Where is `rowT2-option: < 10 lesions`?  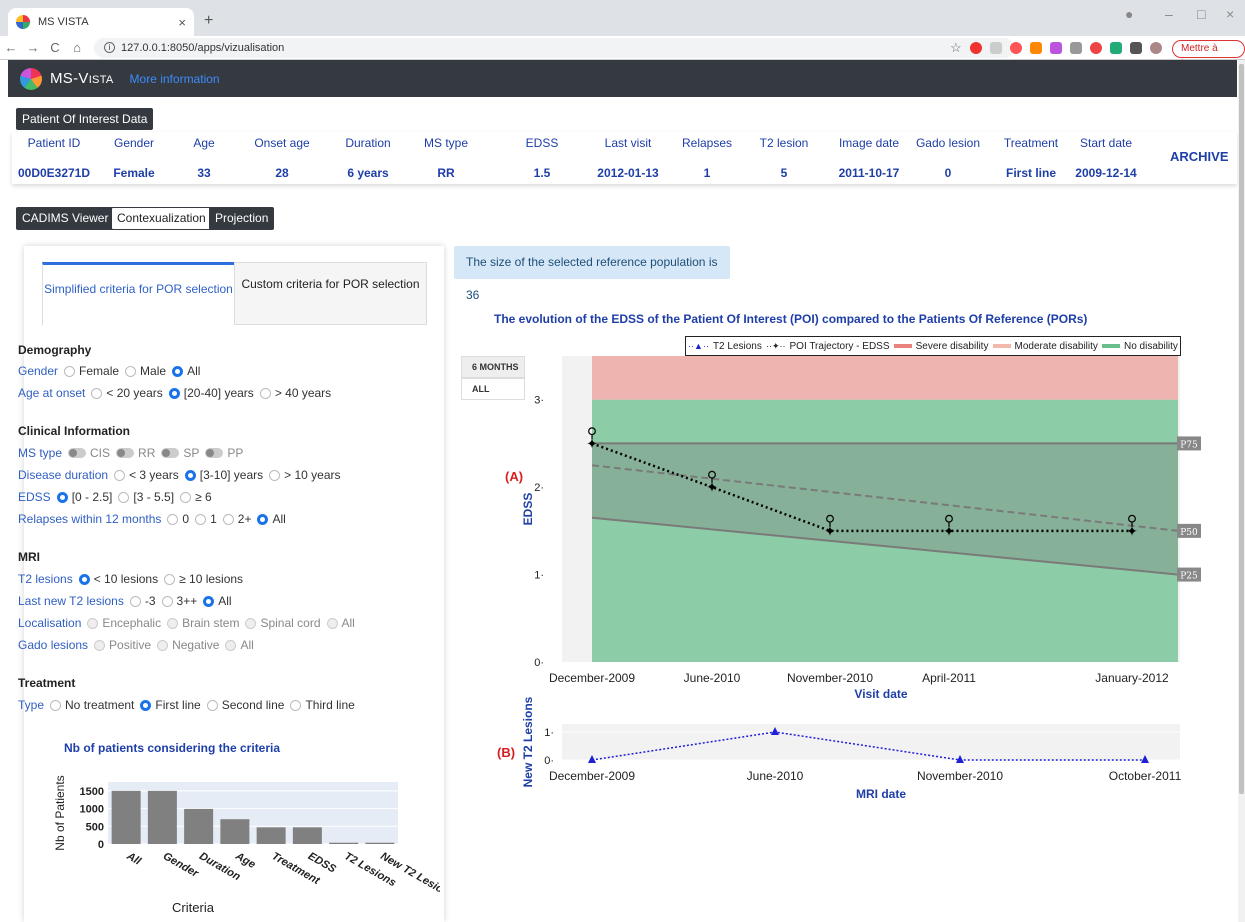 rowT2-option: < 10 lesions is located at coordinates (118, 579).